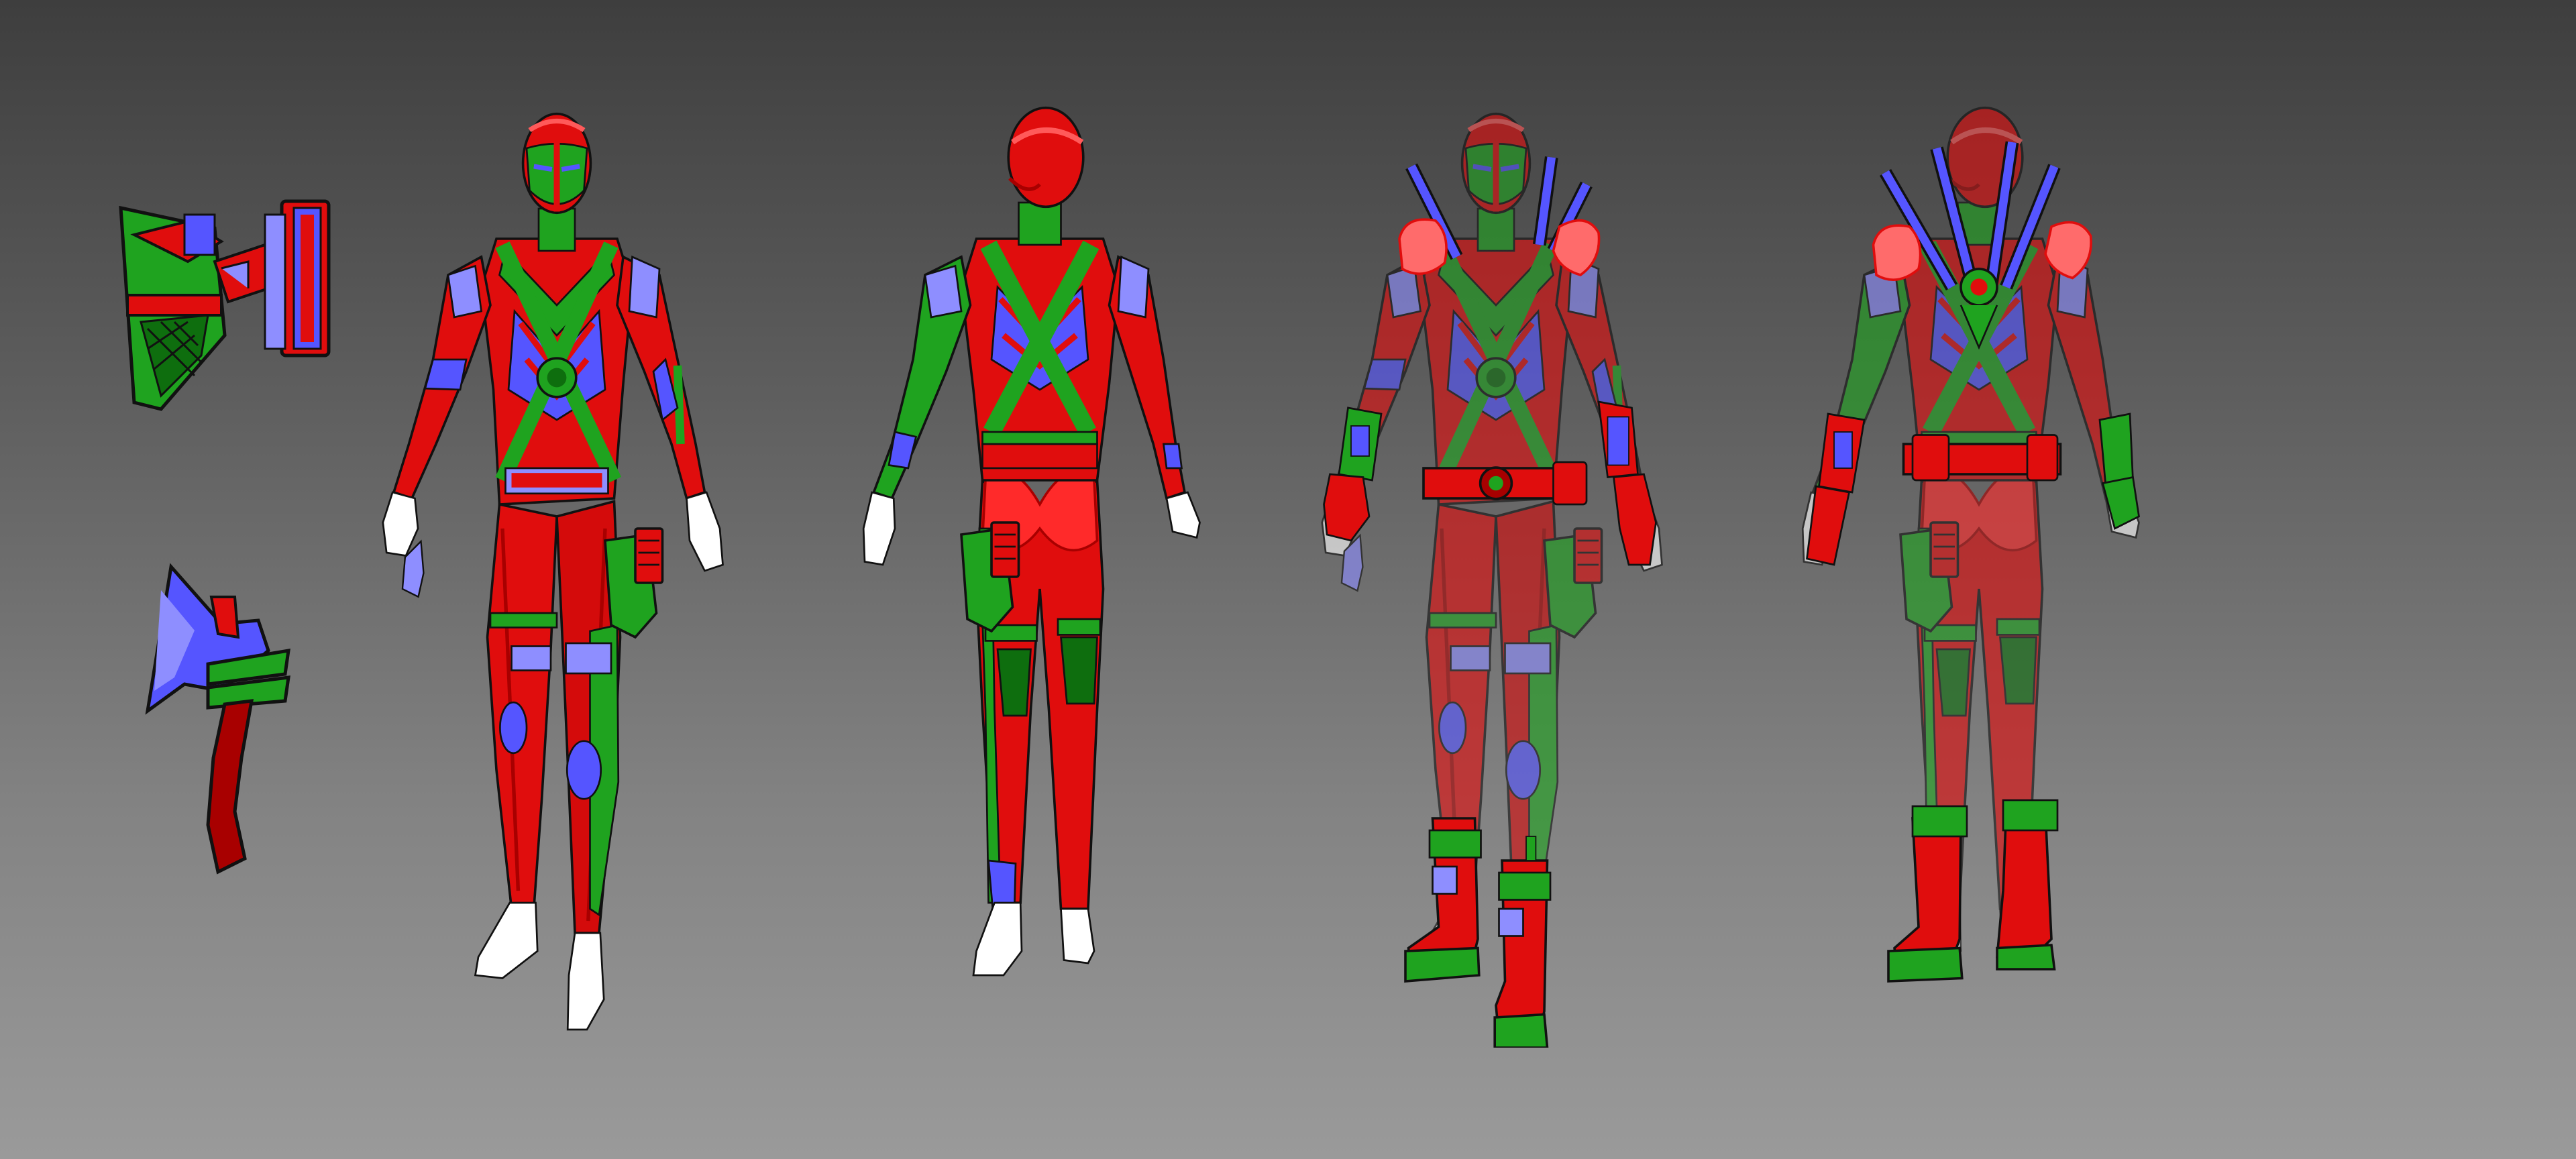 The image size is (2576, 1159). I want to click on figure-gear-back, so click(1979, 577).